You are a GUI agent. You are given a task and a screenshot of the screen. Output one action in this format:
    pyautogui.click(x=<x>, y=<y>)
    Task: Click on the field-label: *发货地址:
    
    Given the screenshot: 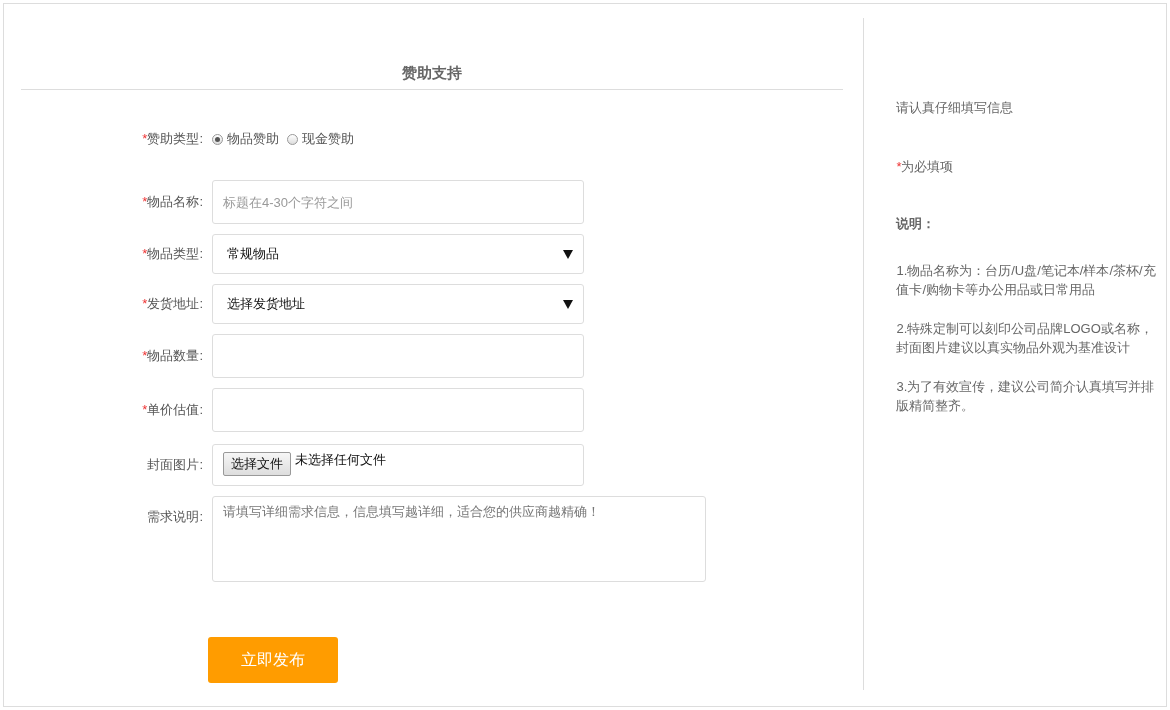 What is the action you would take?
    pyautogui.click(x=172, y=304)
    